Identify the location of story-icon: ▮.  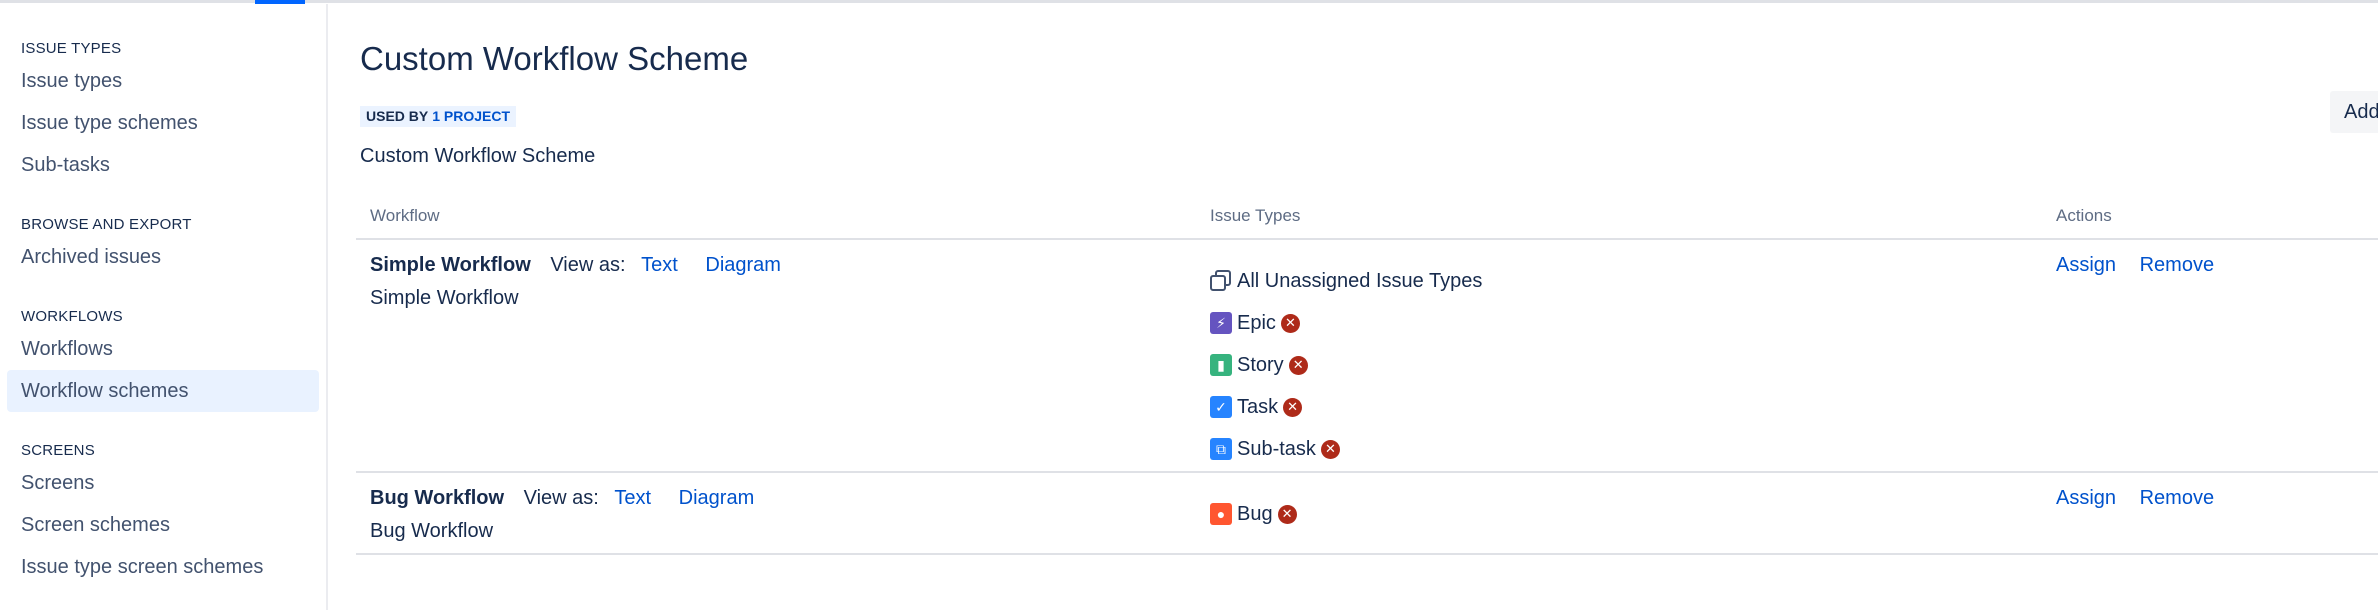
(1221, 365).